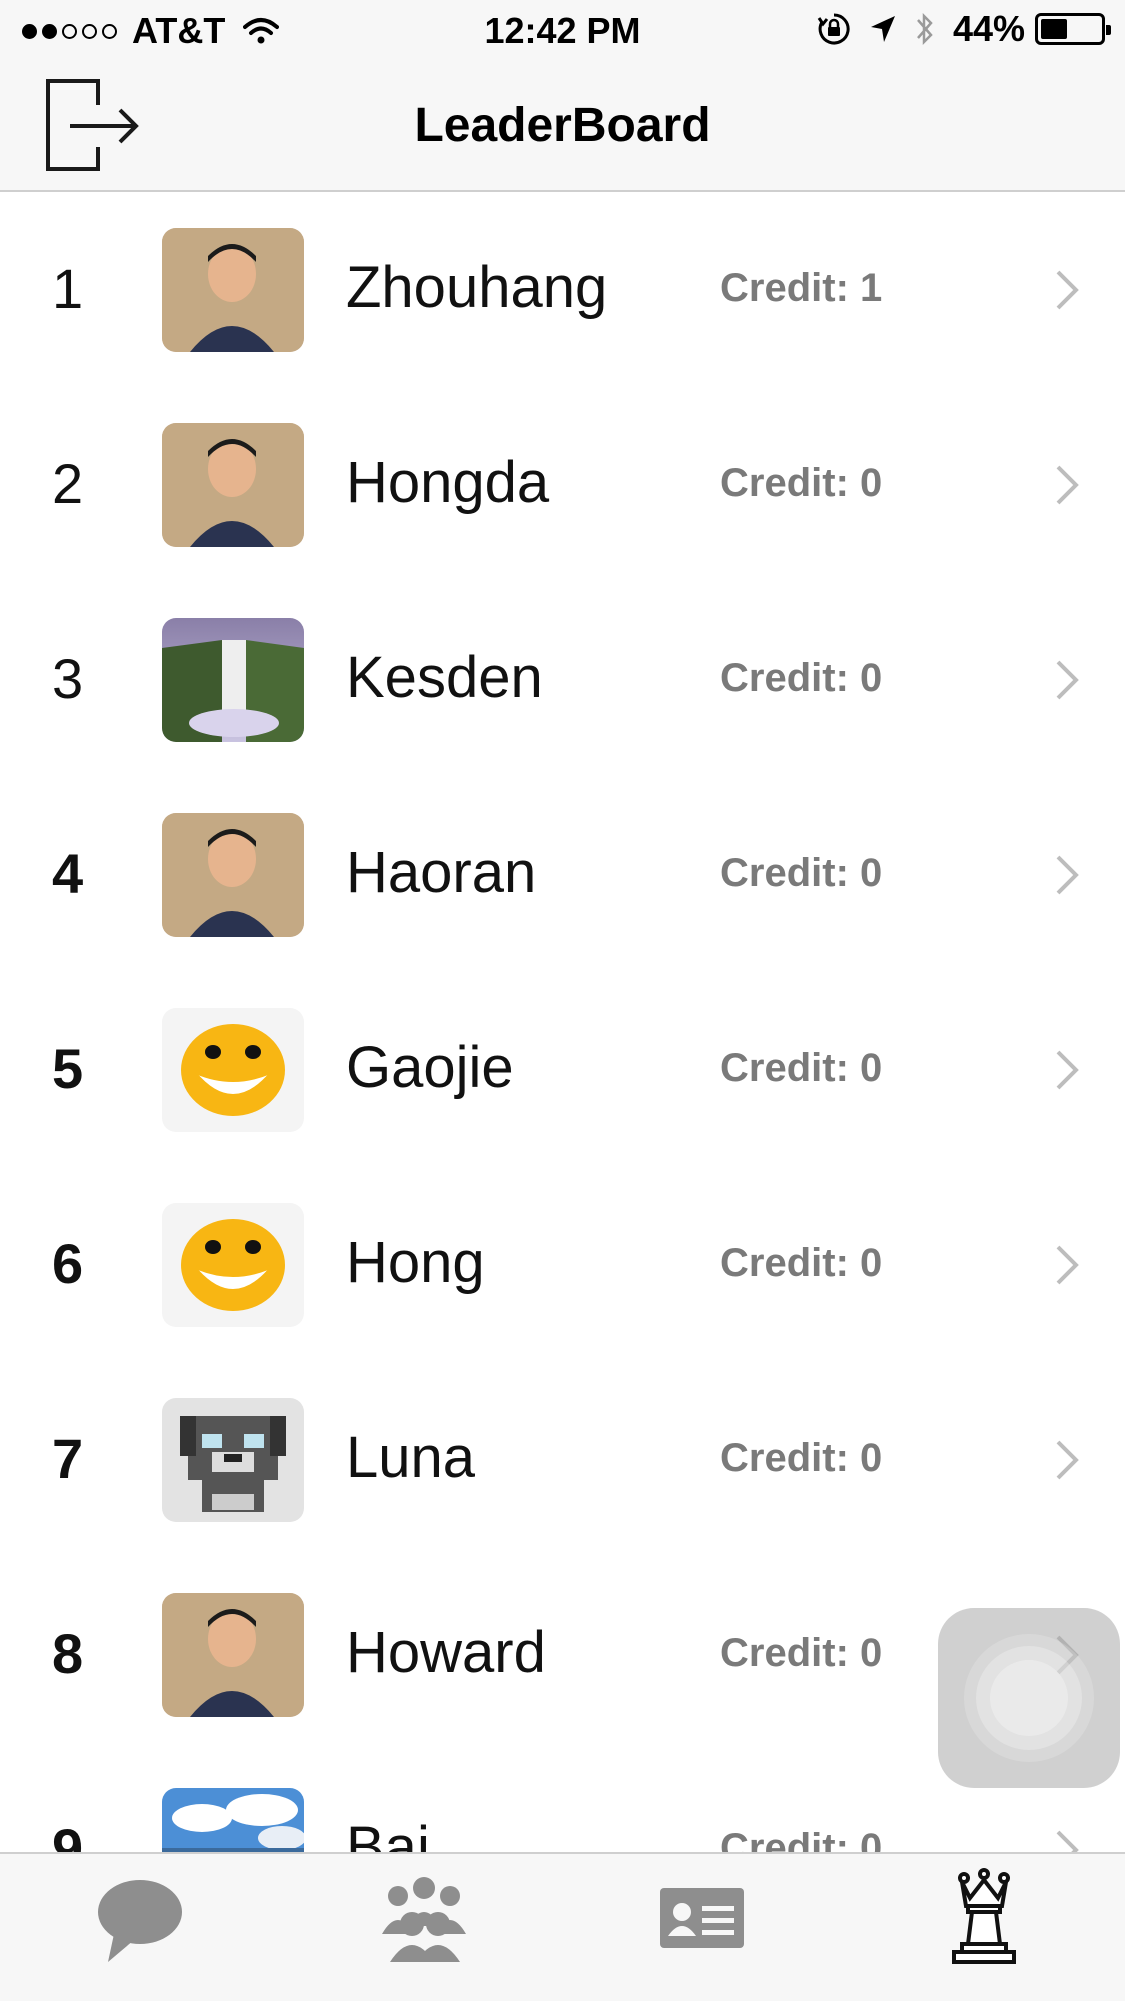 The width and height of the screenshot is (1125, 2001). What do you see at coordinates (68, 1834) in the screenshot?
I see `rank-number: 9` at bounding box center [68, 1834].